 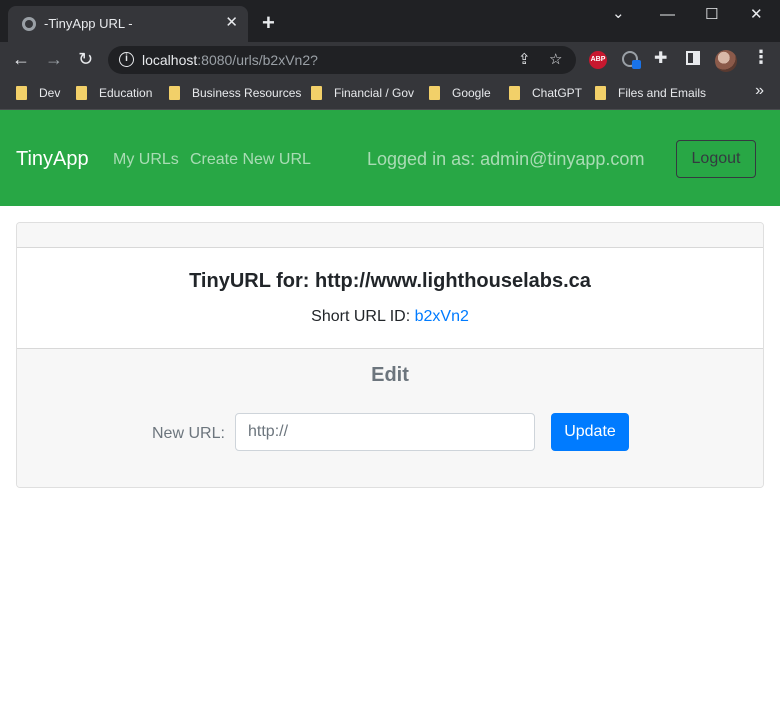 What do you see at coordinates (29, 24) in the screenshot?
I see `globe-icon` at bounding box center [29, 24].